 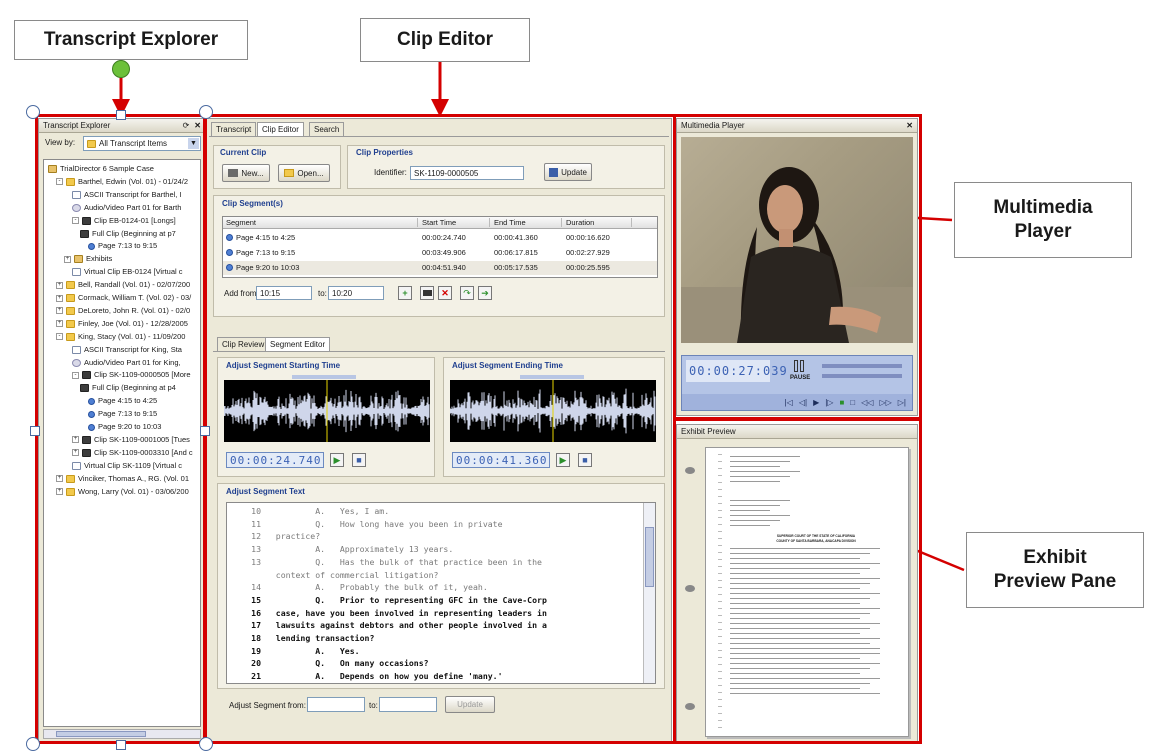 I want to click on exhibit-highlight, so click(x=797, y=581).